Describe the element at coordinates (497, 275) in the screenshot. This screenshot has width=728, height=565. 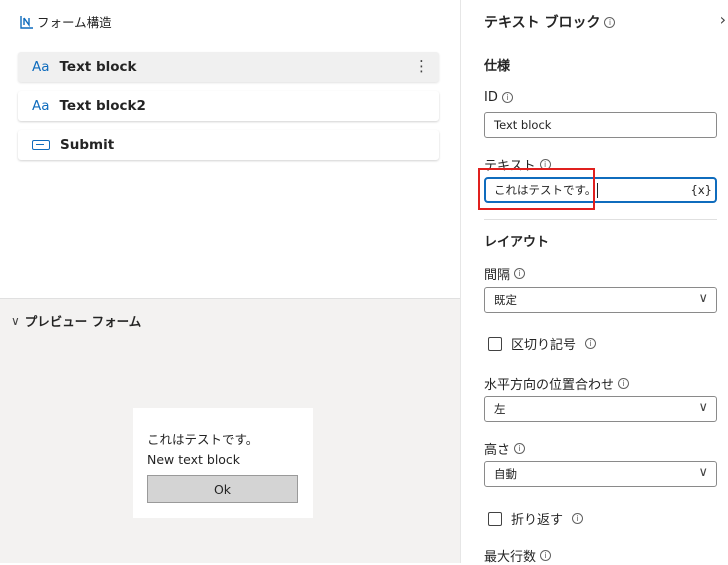
I see `spacing-label-text: 間隔` at that location.